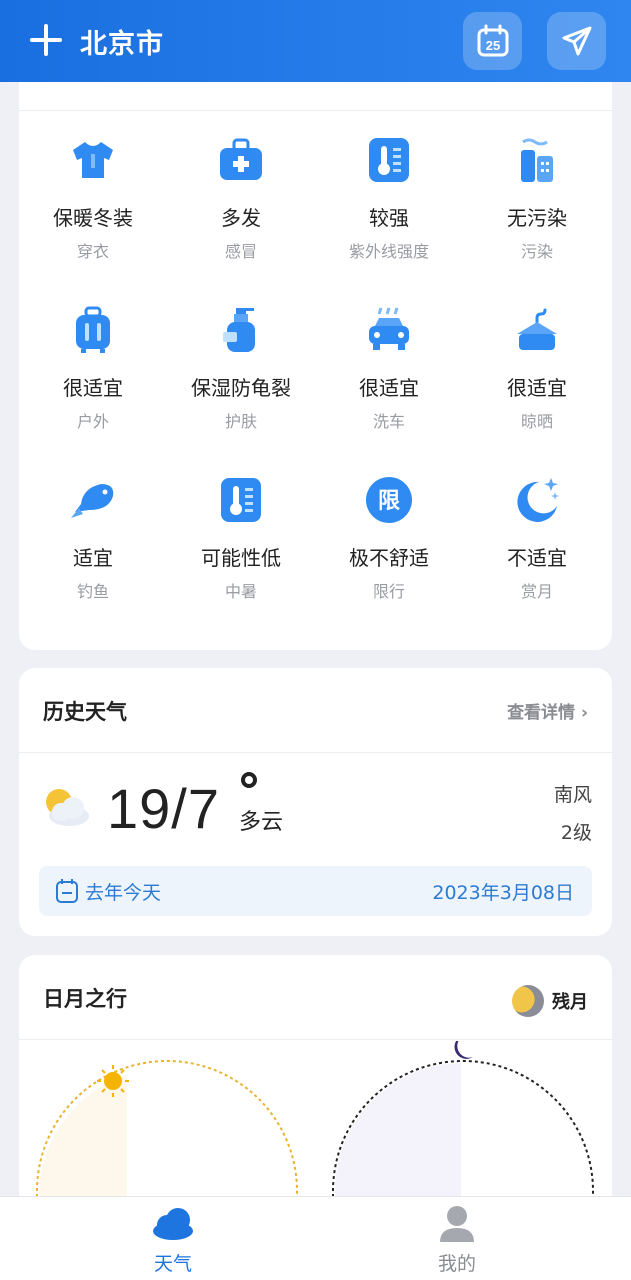 The height and width of the screenshot is (1280, 631). I want to click on factory-icon, so click(537, 160).